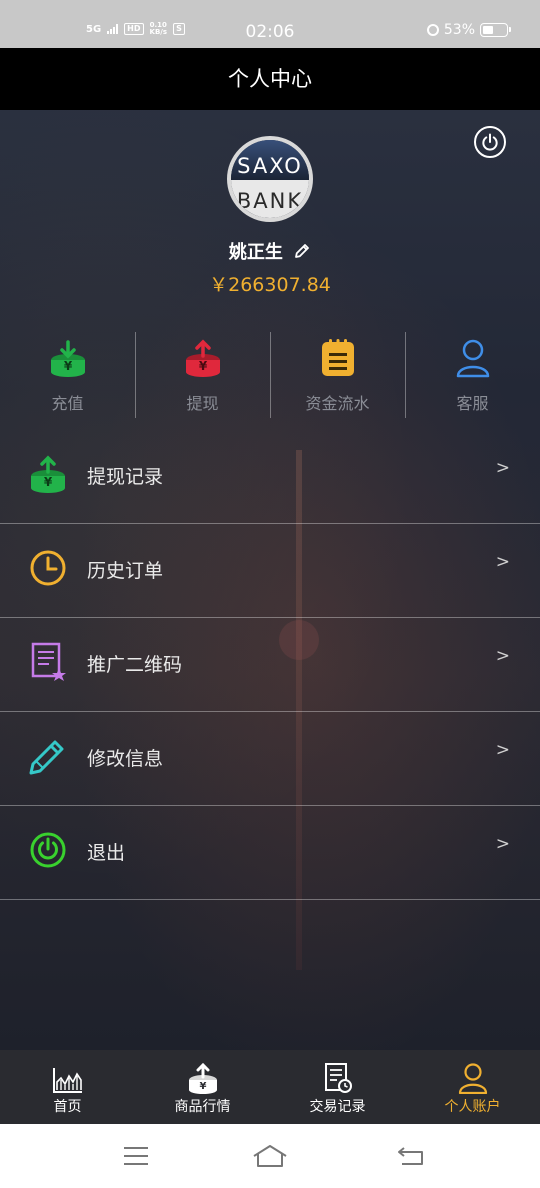 Image resolution: width=540 pixels, height=1188 pixels. I want to click on home-icon, so click(270, 1159).